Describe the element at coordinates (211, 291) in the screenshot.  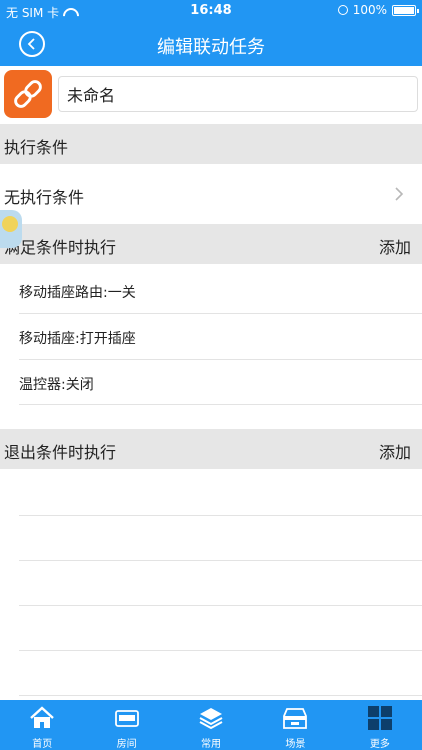
I see `list-item: 移动插座路由:一关` at that location.